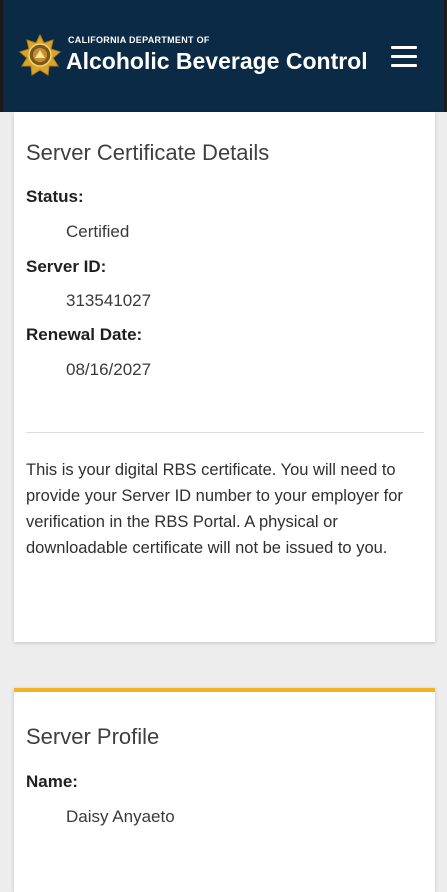 This screenshot has width=447, height=892. I want to click on certificate-details-title: Server Certificate Details, so click(148, 152).